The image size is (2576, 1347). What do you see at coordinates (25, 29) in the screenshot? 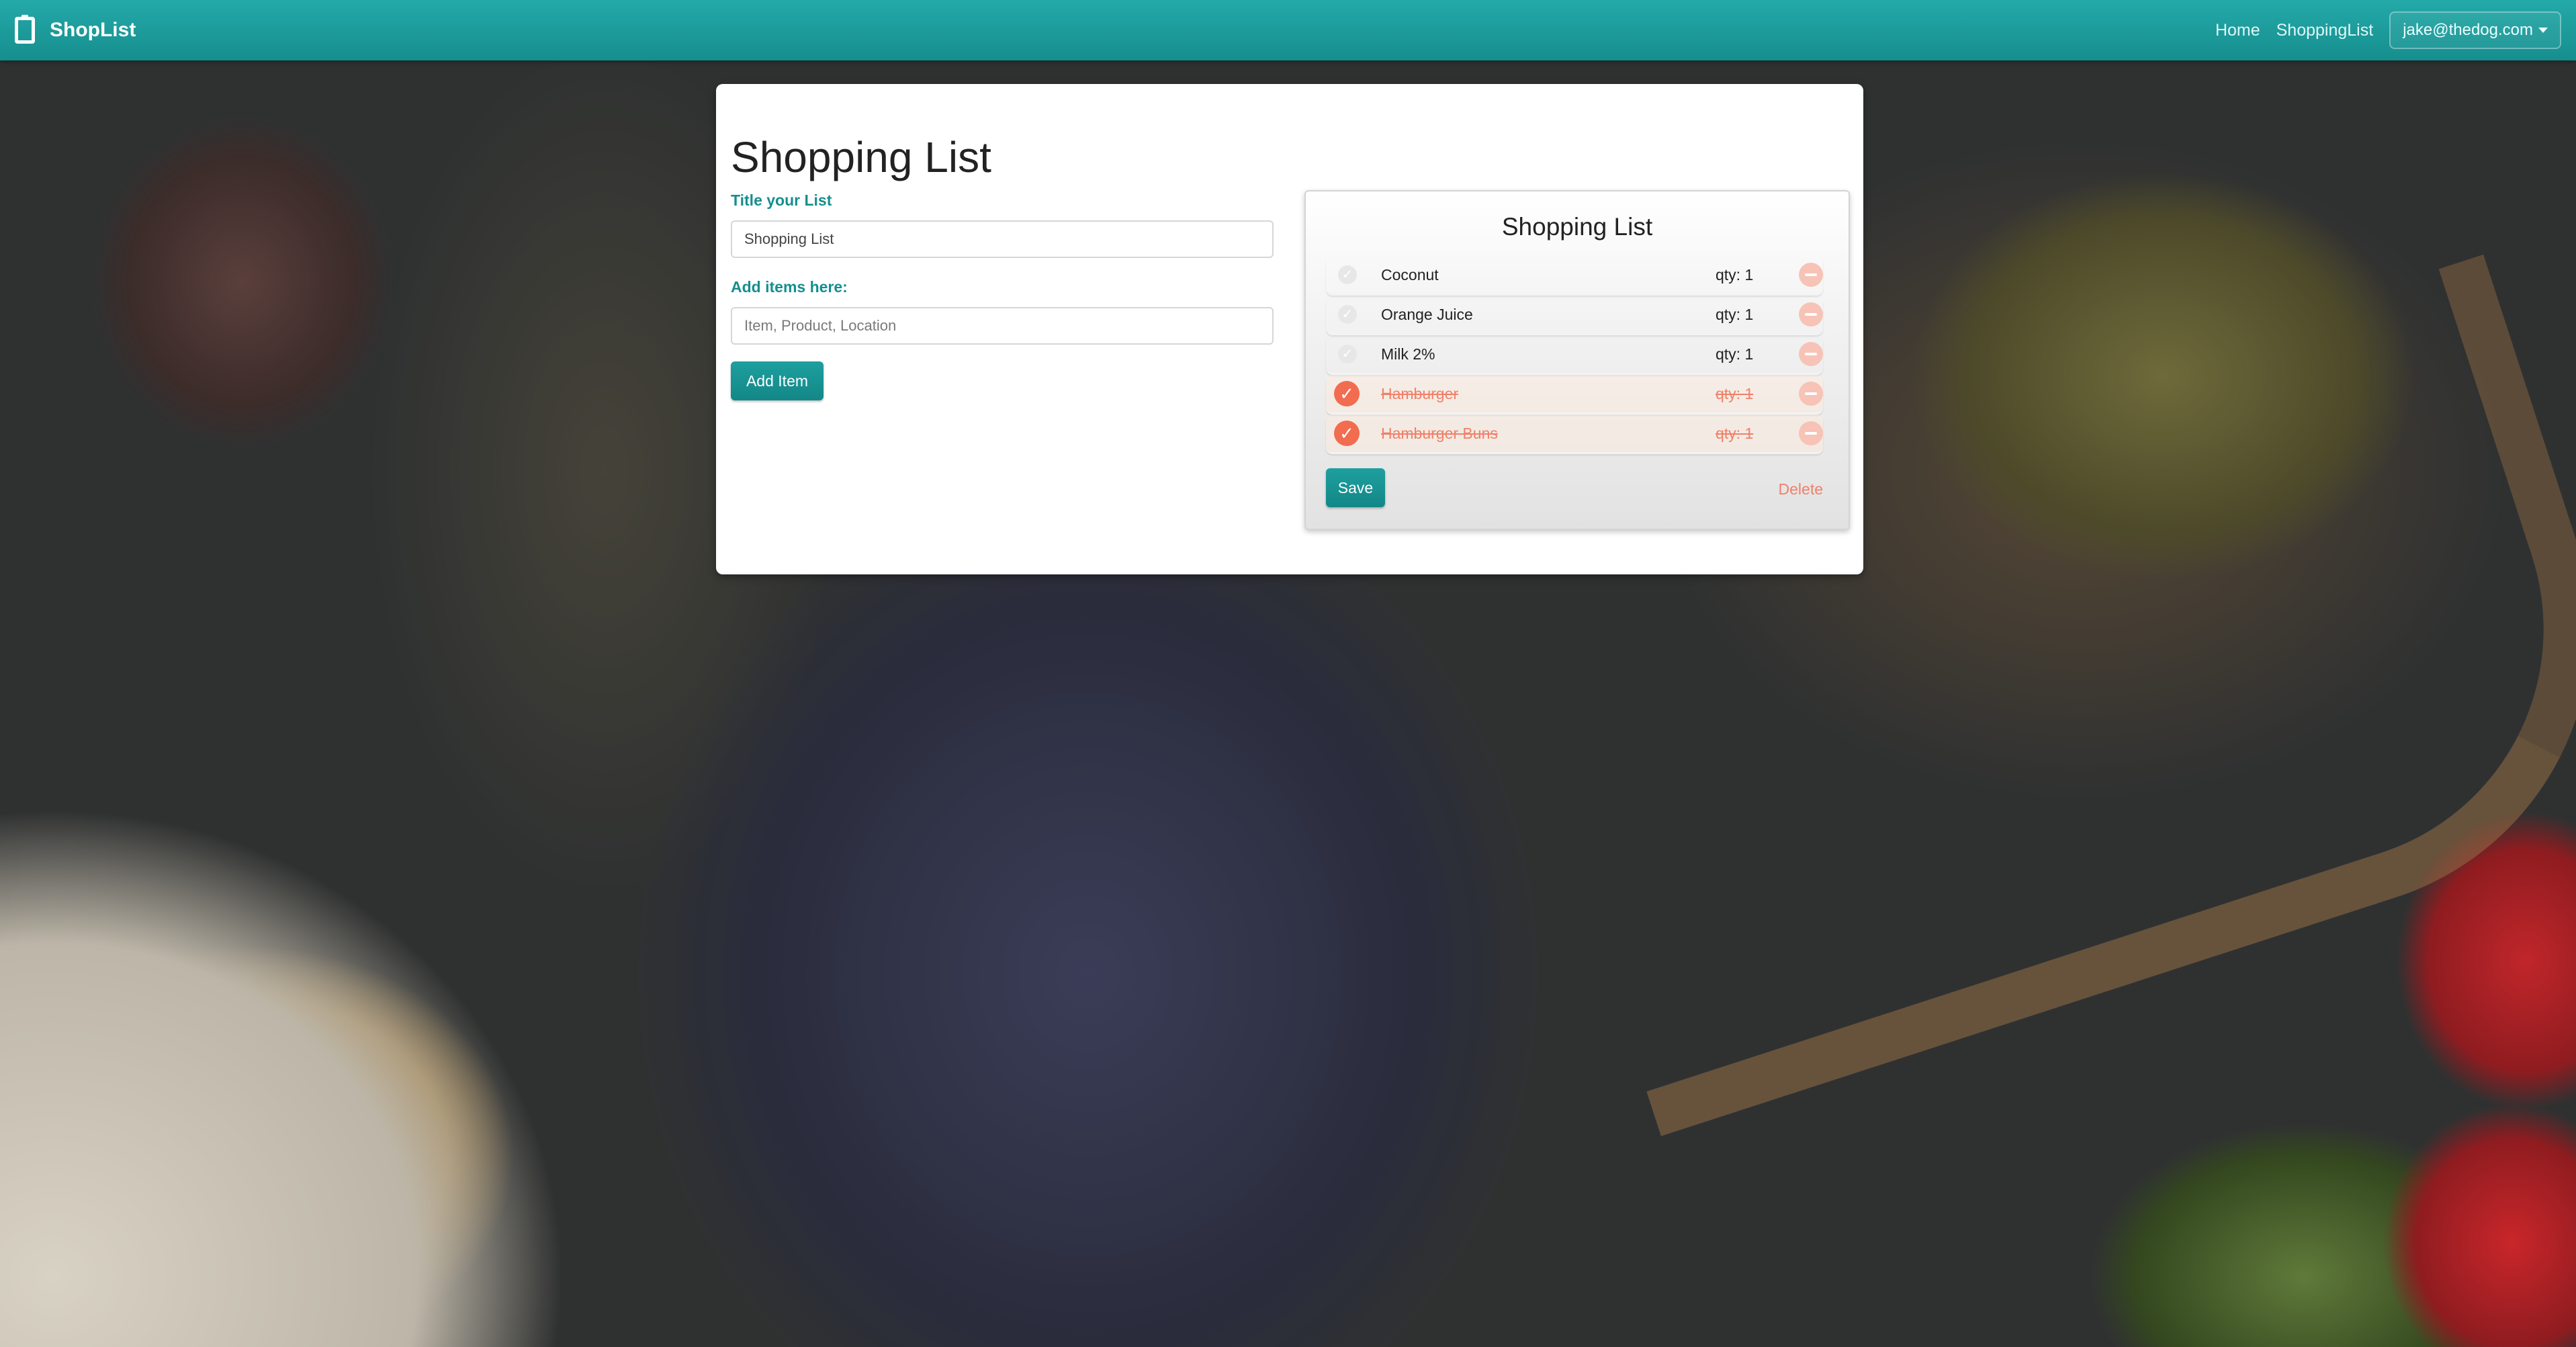
I see `clipboard-icon` at bounding box center [25, 29].